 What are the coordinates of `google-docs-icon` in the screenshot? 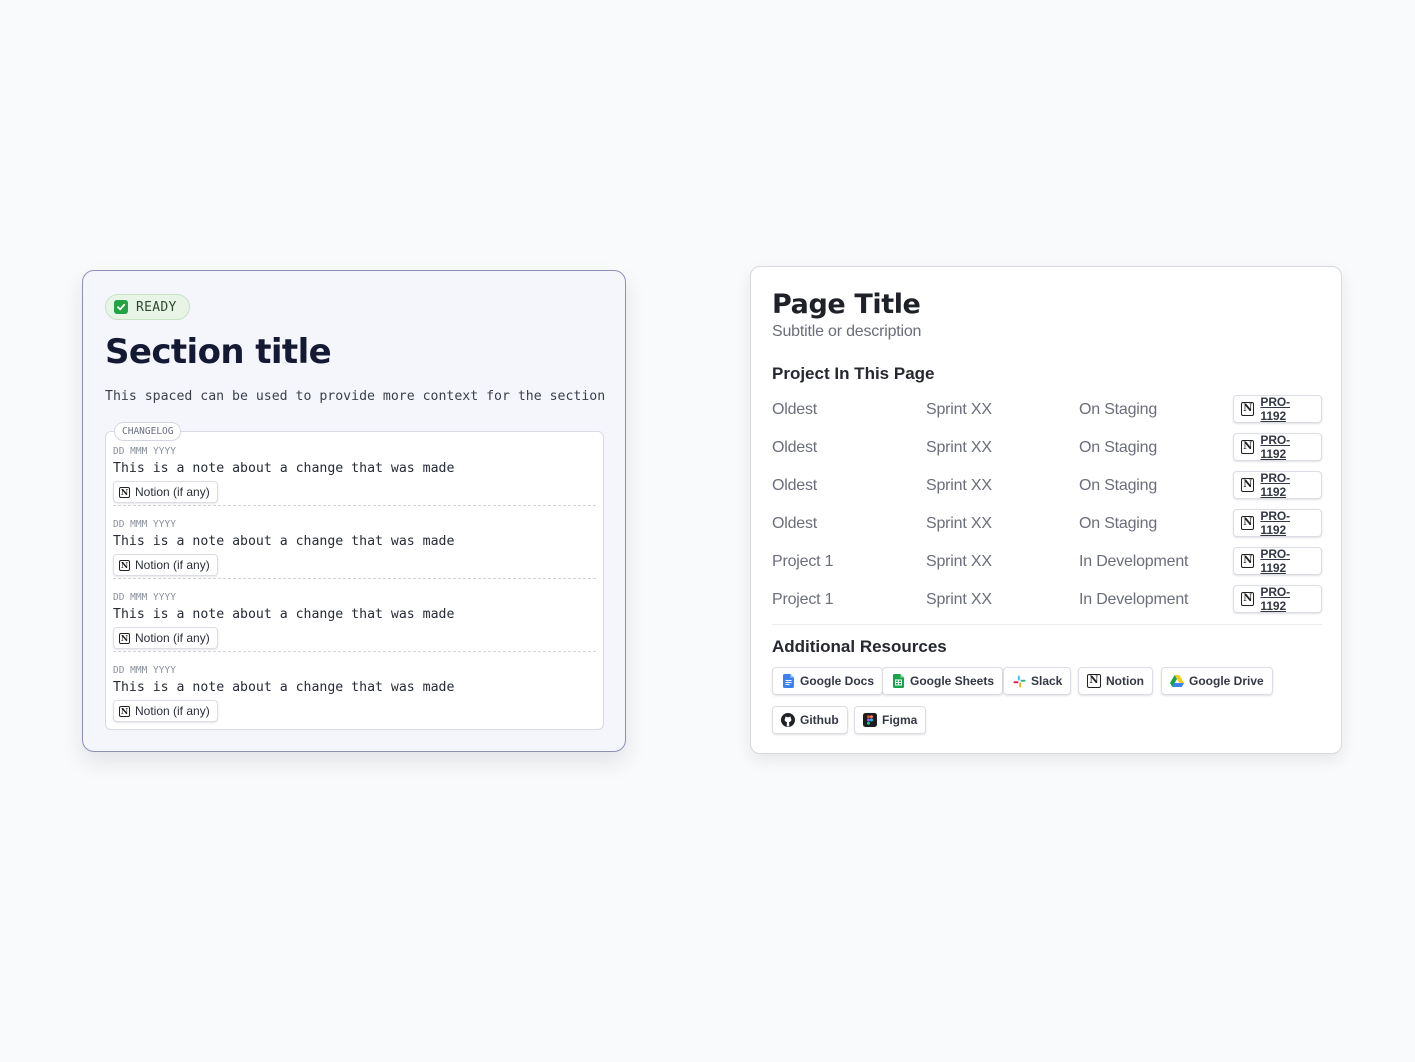 It's located at (788, 681).